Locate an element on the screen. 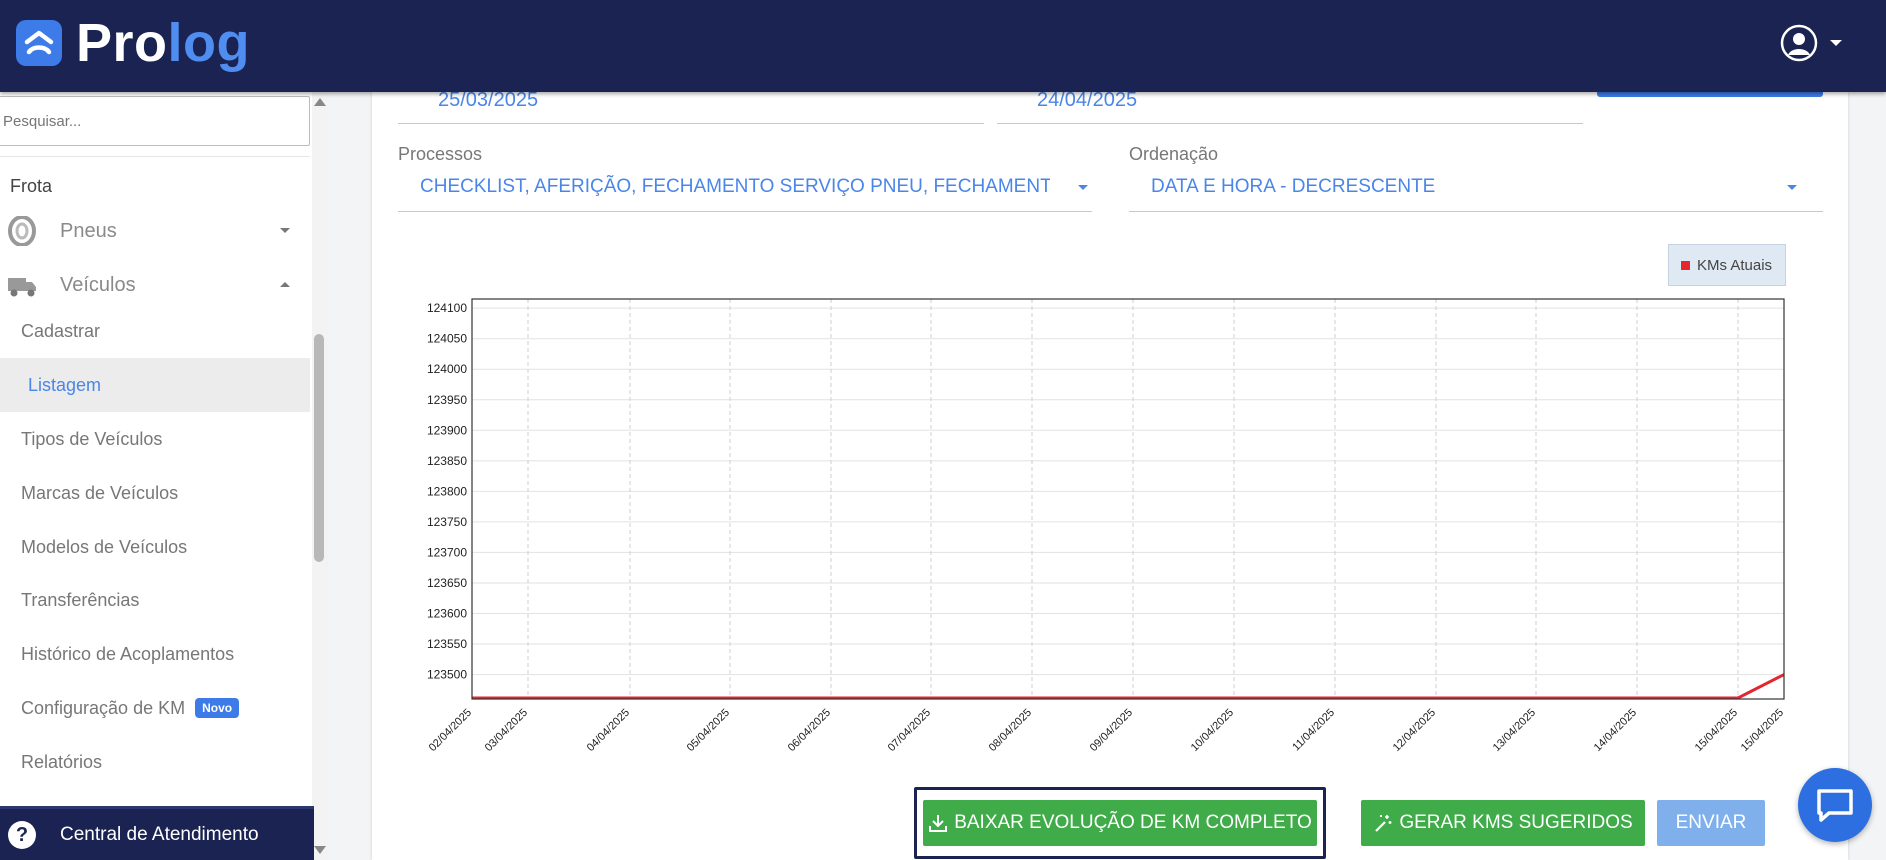 The width and height of the screenshot is (1886, 860). sidebar-item-label: Marcas de Veículos is located at coordinates (100, 493).